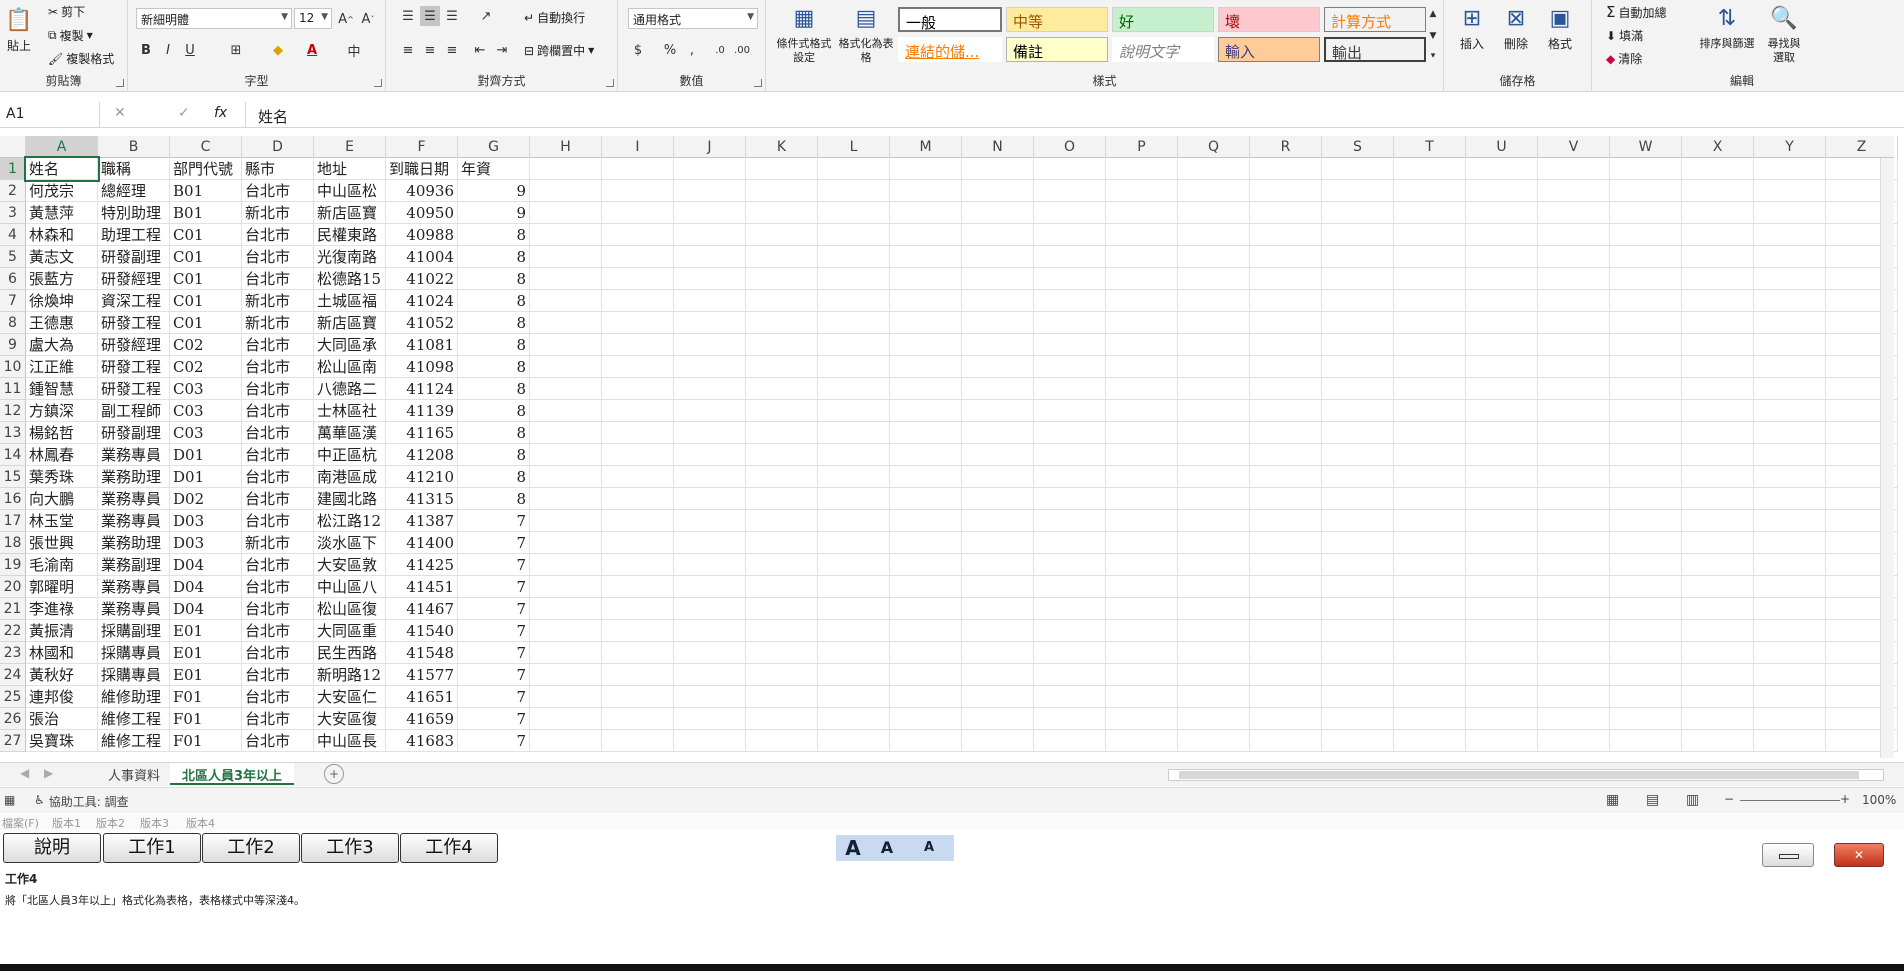 Image resolution: width=1904 pixels, height=971 pixels. I want to click on delete-button: ⊠ 刪除, so click(1516, 28).